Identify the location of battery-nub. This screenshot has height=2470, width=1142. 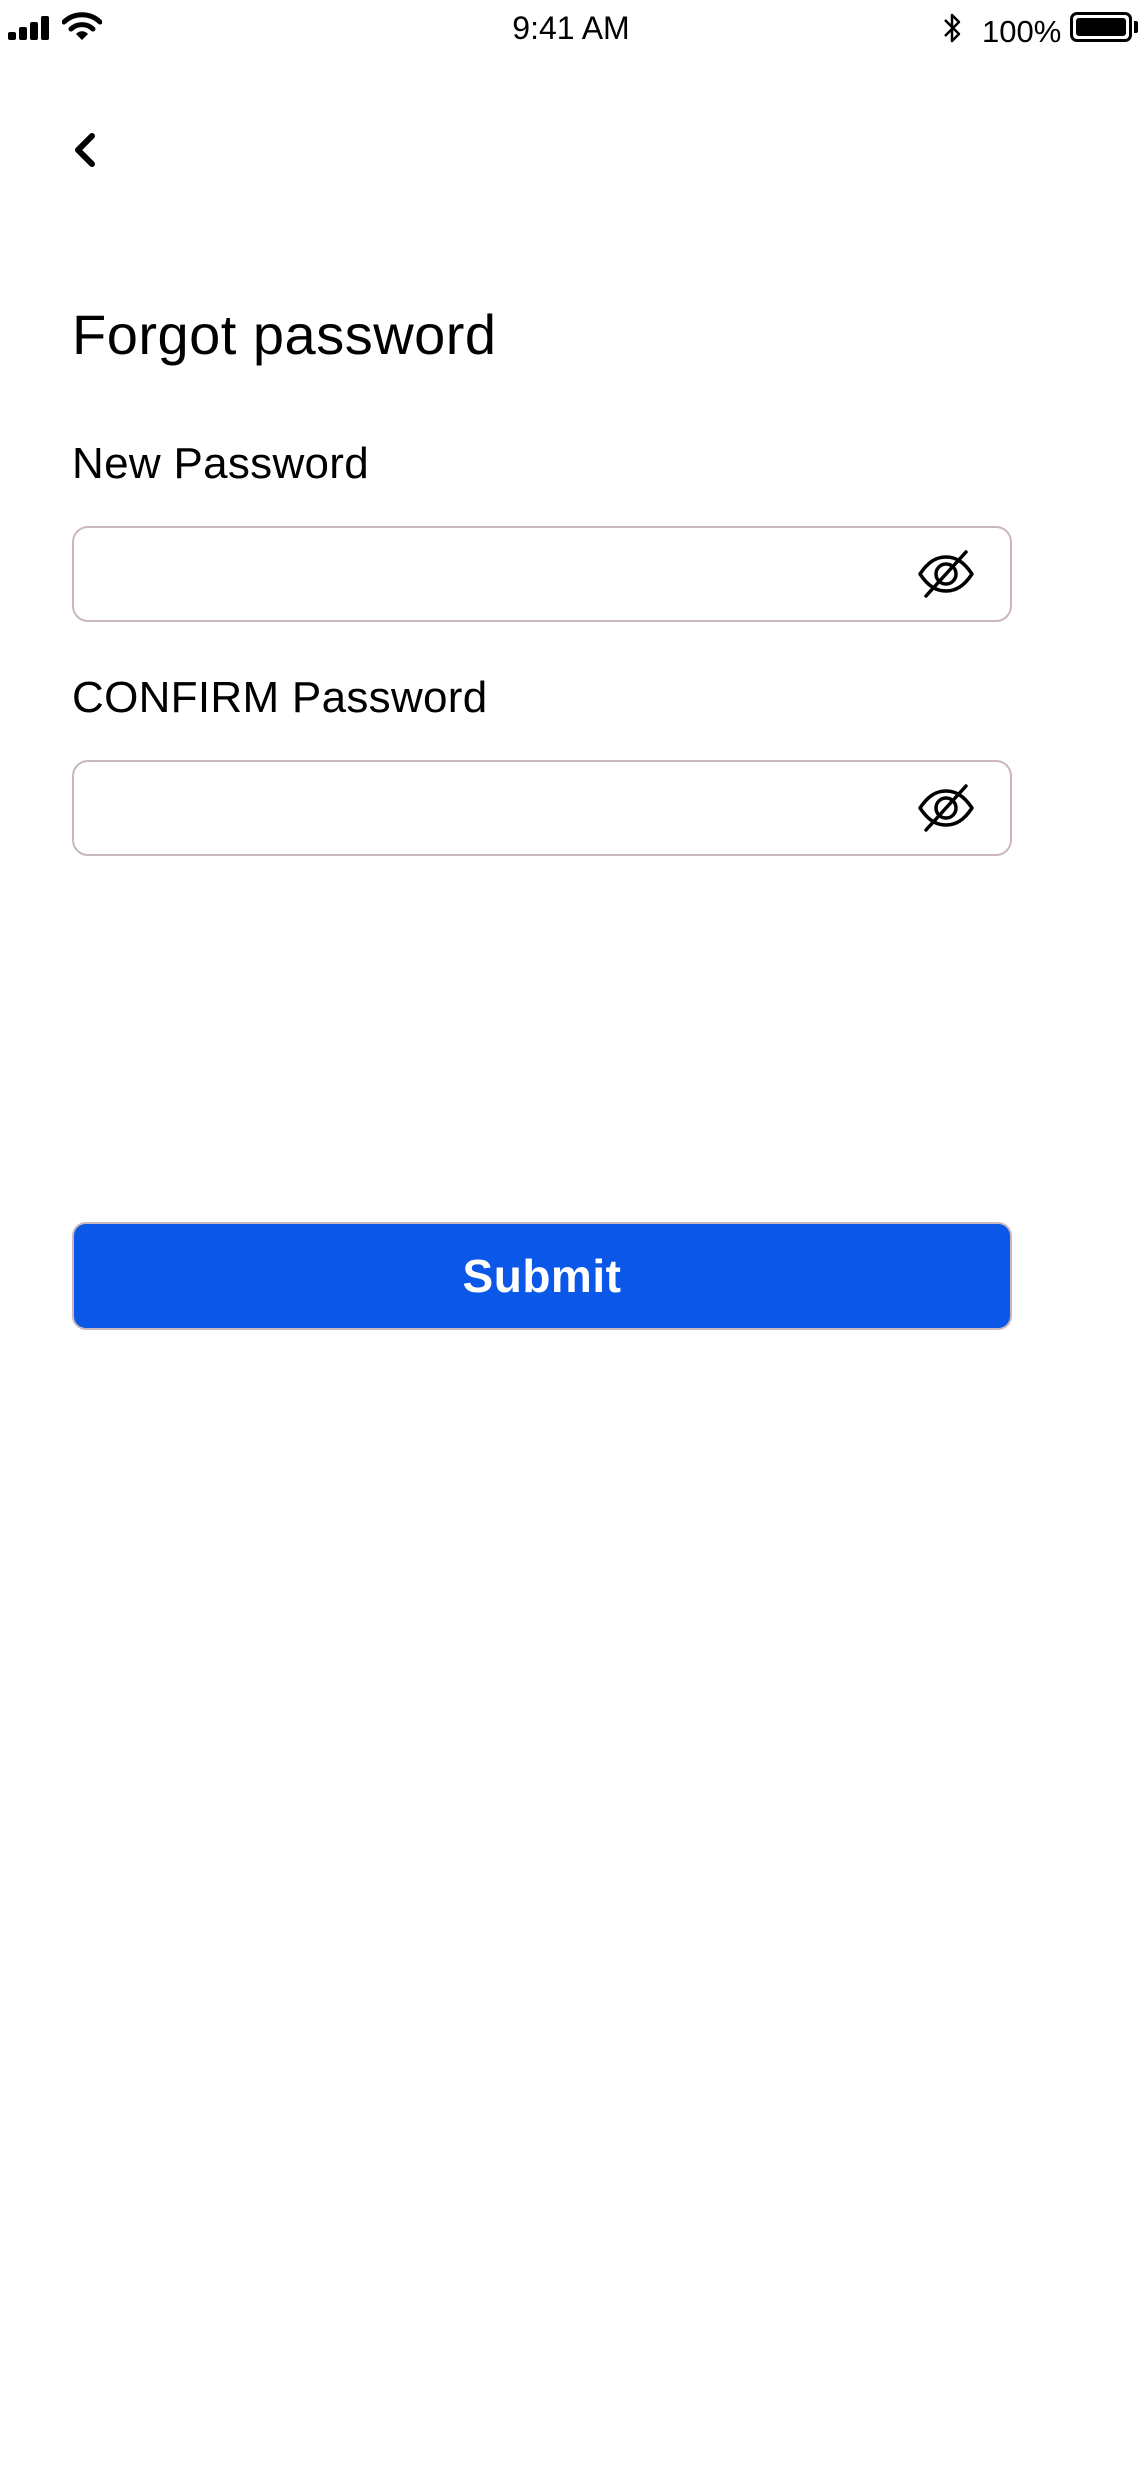
(1136, 27).